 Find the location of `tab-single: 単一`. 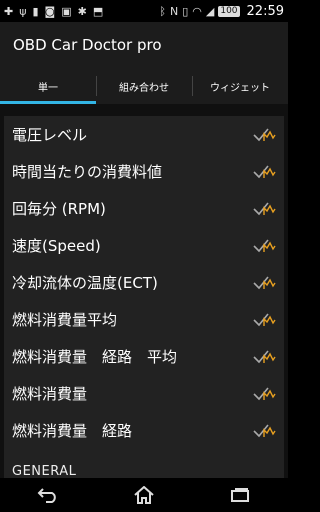

tab-single: 単一 is located at coordinates (48, 86).